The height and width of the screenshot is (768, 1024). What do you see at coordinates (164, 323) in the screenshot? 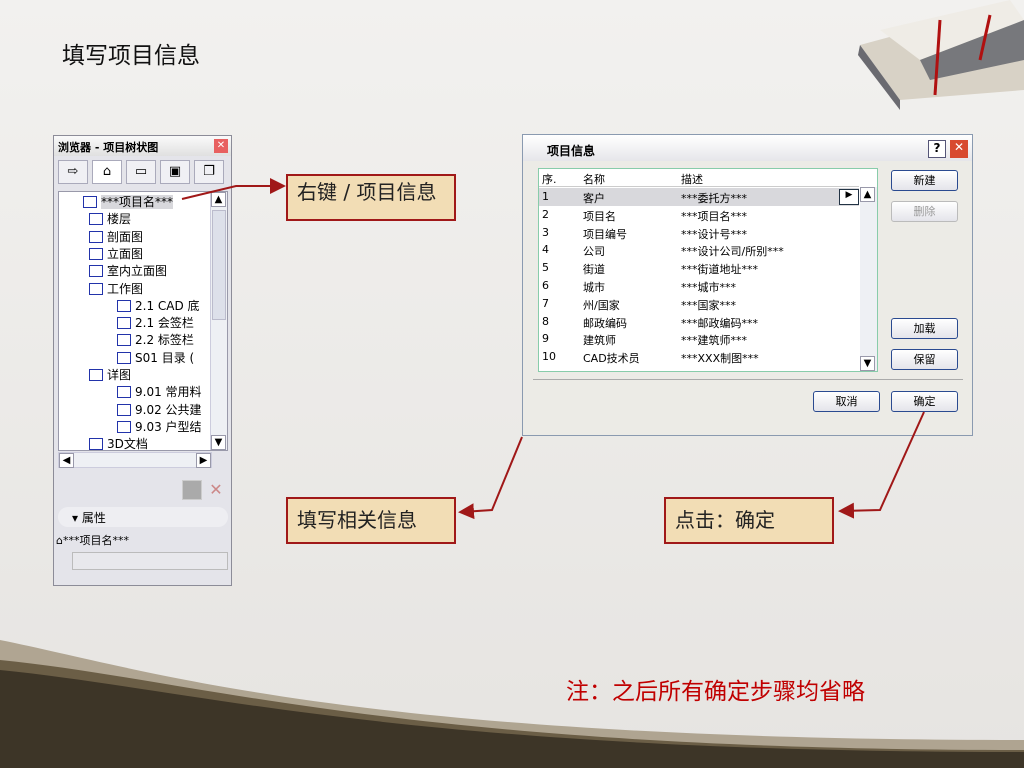
I see `tree-node-label: 2.1 会签栏` at bounding box center [164, 323].